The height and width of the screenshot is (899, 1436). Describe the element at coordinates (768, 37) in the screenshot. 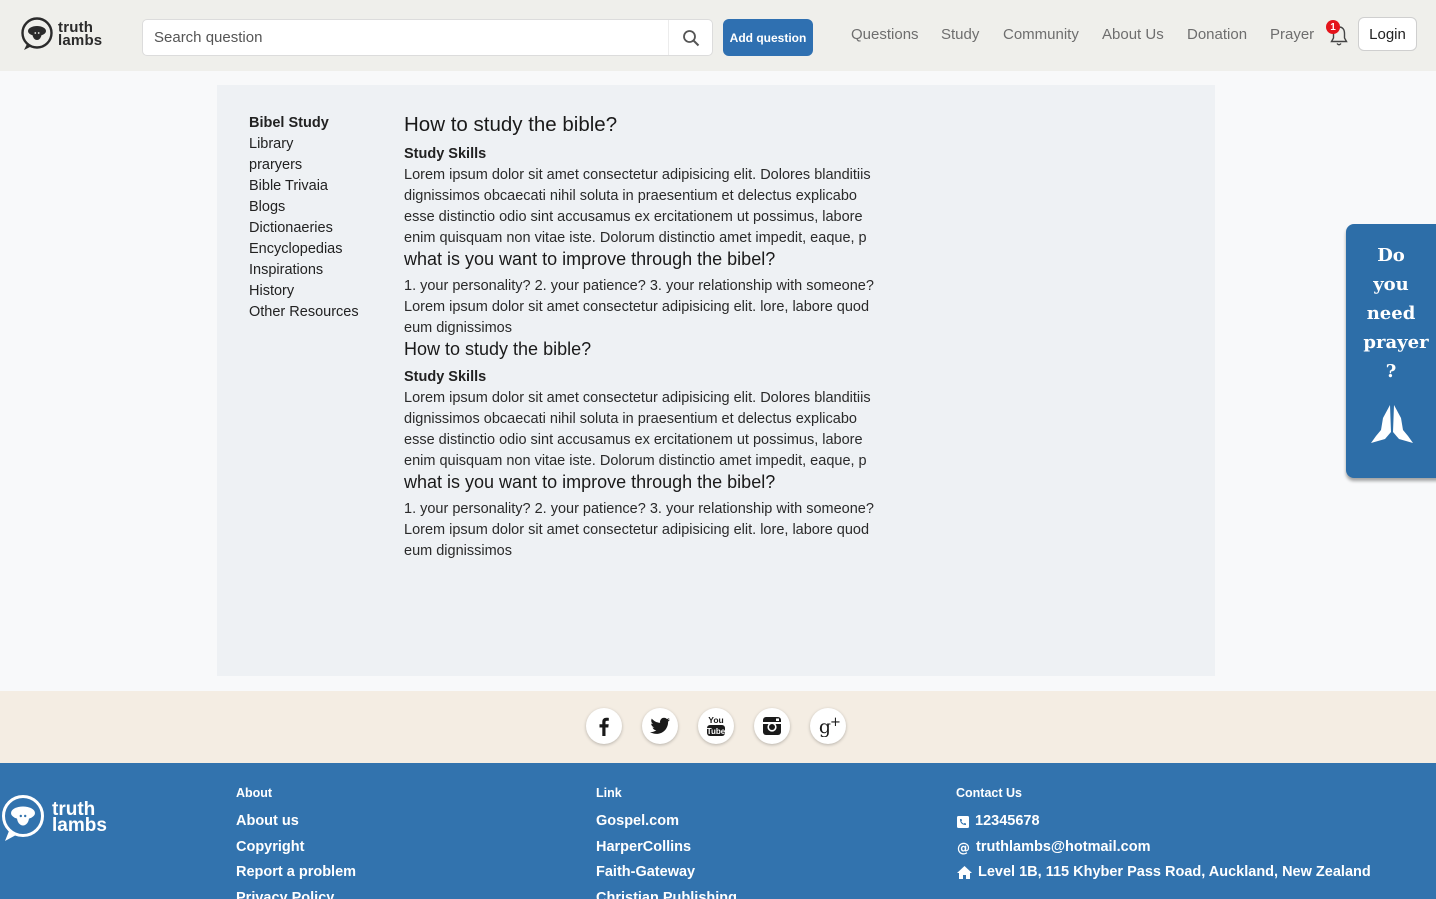

I see `add-question-button: Add question` at that location.